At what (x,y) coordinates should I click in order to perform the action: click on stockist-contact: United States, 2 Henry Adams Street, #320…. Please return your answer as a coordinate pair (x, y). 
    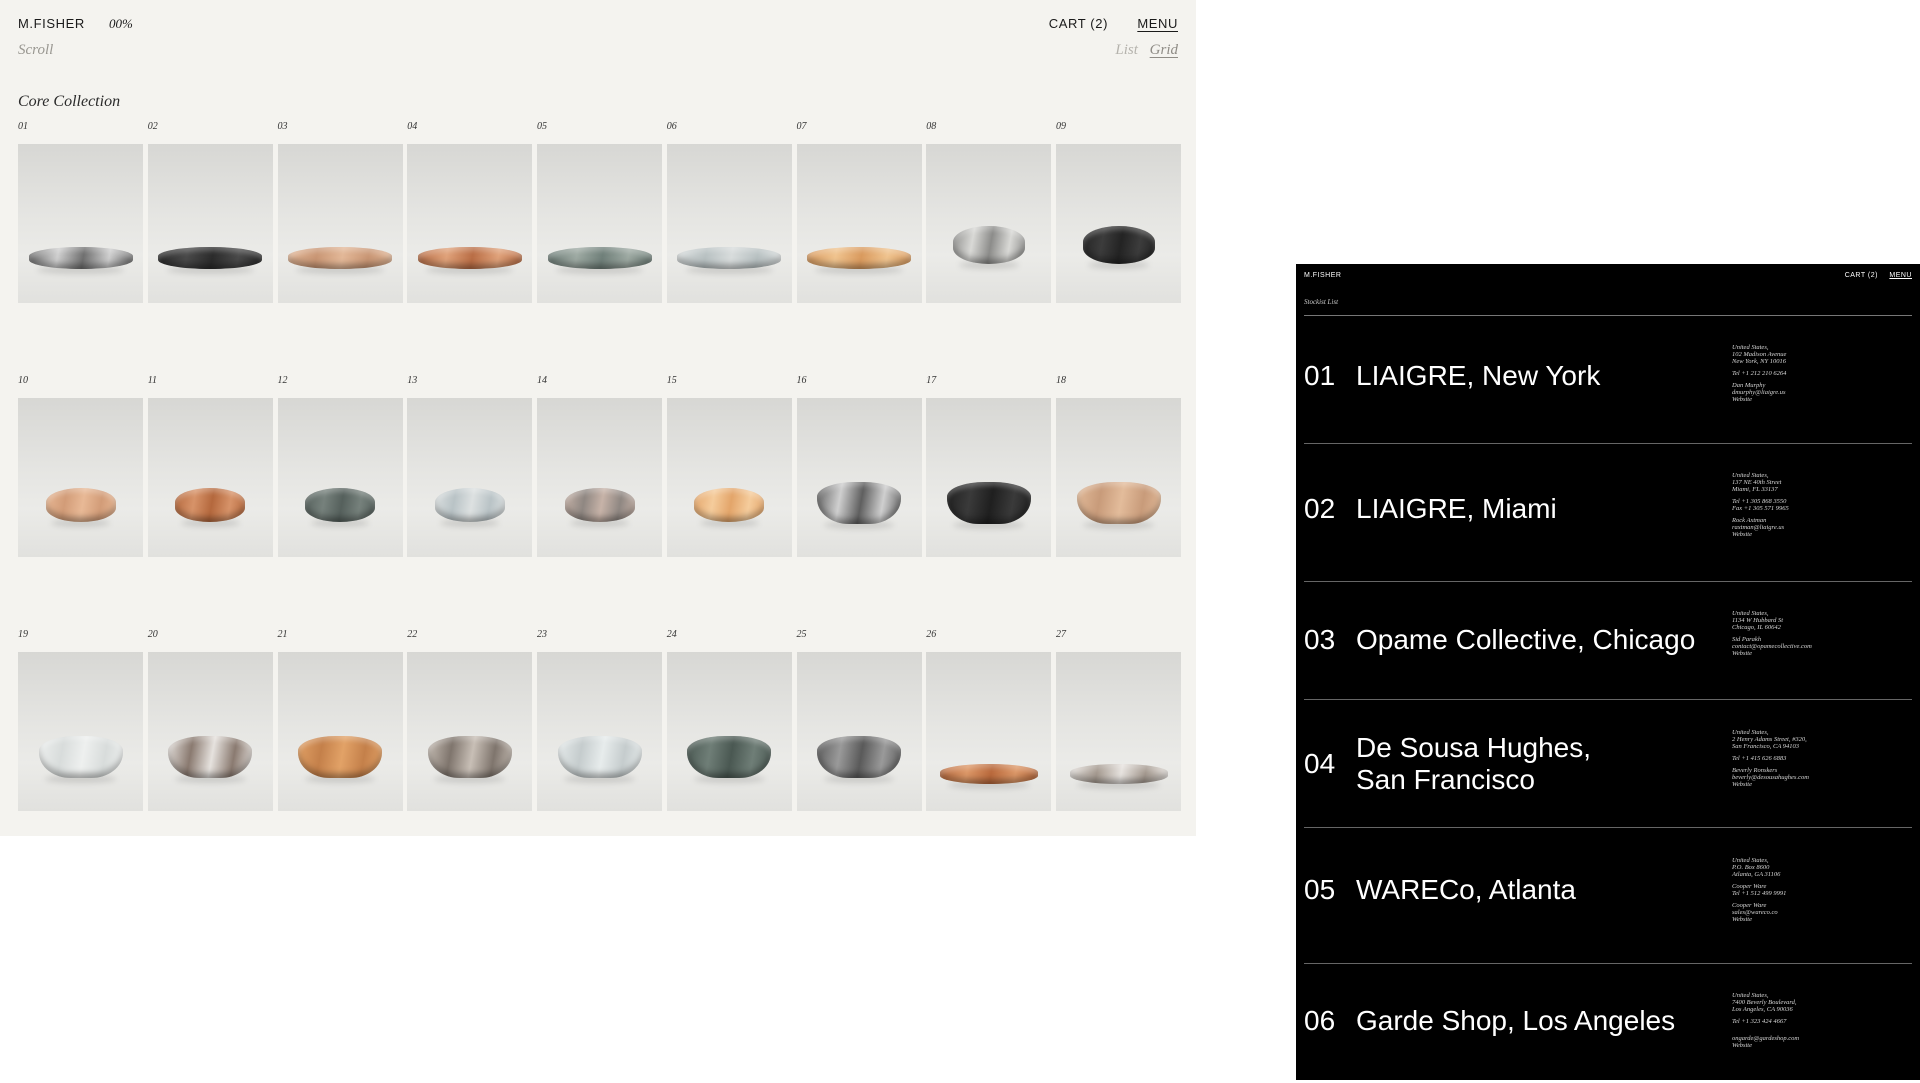
    Looking at the image, I should click on (1822, 758).